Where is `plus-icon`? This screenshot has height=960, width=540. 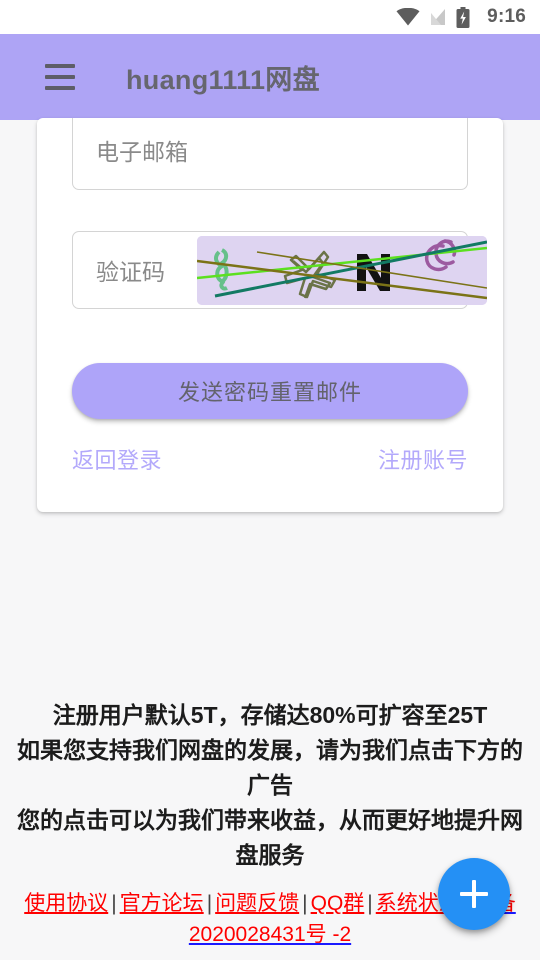 plus-icon is located at coordinates (474, 894).